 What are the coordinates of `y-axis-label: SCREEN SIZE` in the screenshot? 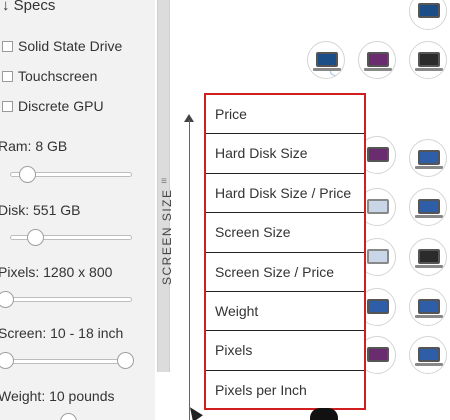 It's located at (167, 236).